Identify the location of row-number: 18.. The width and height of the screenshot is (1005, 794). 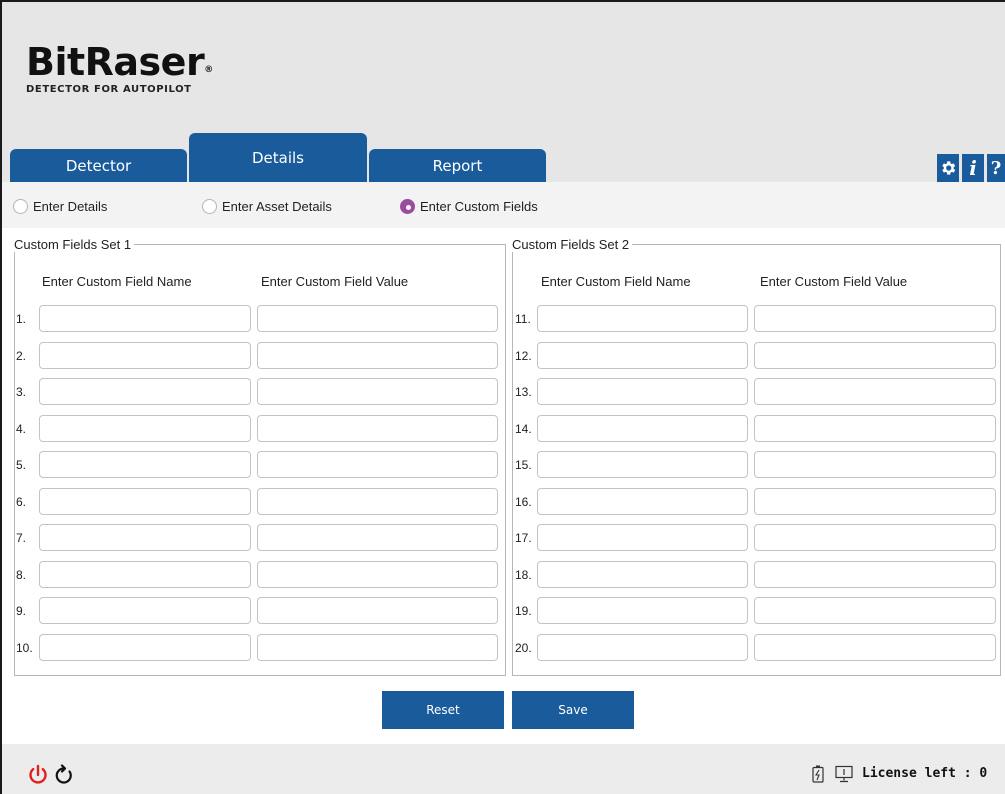
(523, 574).